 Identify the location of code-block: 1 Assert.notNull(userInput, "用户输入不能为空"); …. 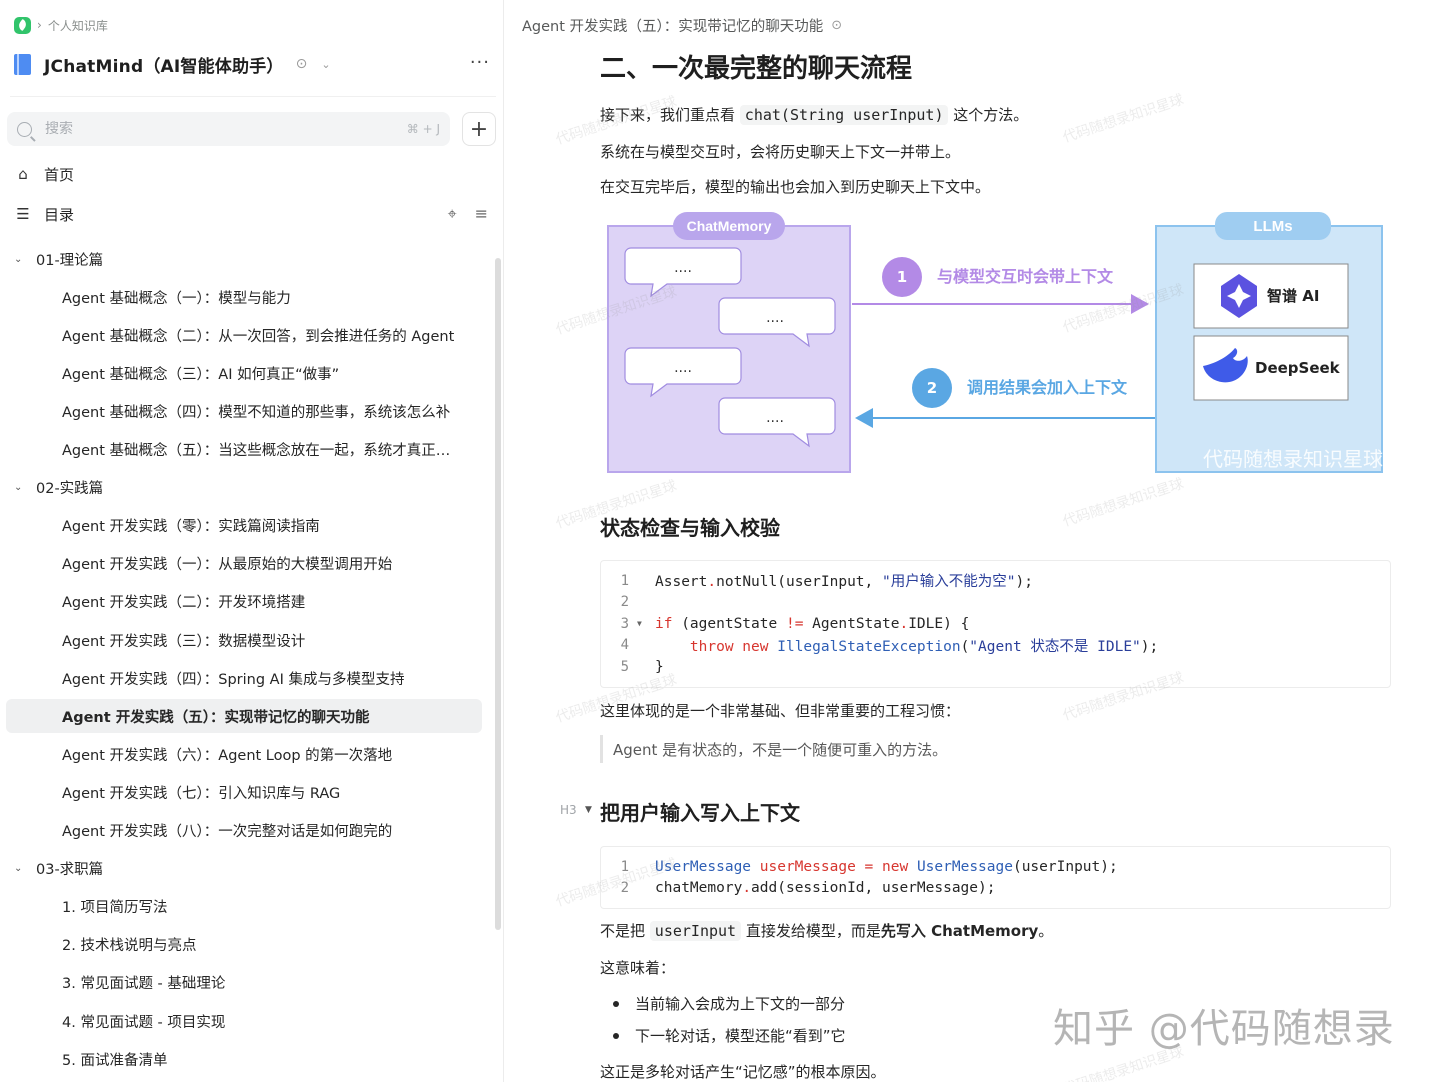
(995, 624).